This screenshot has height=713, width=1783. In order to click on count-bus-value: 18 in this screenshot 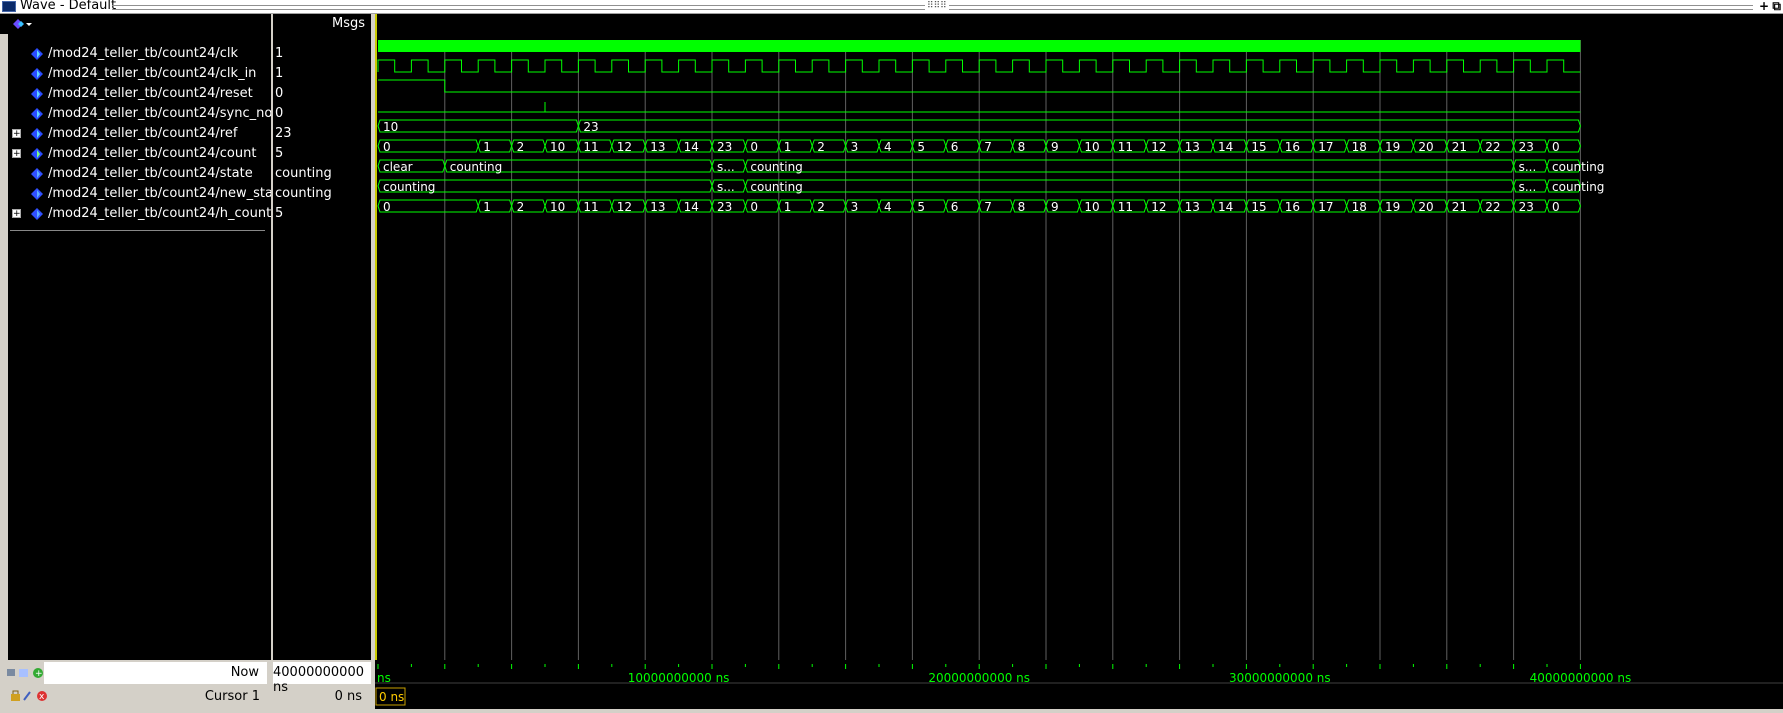, I will do `click(1359, 147)`.